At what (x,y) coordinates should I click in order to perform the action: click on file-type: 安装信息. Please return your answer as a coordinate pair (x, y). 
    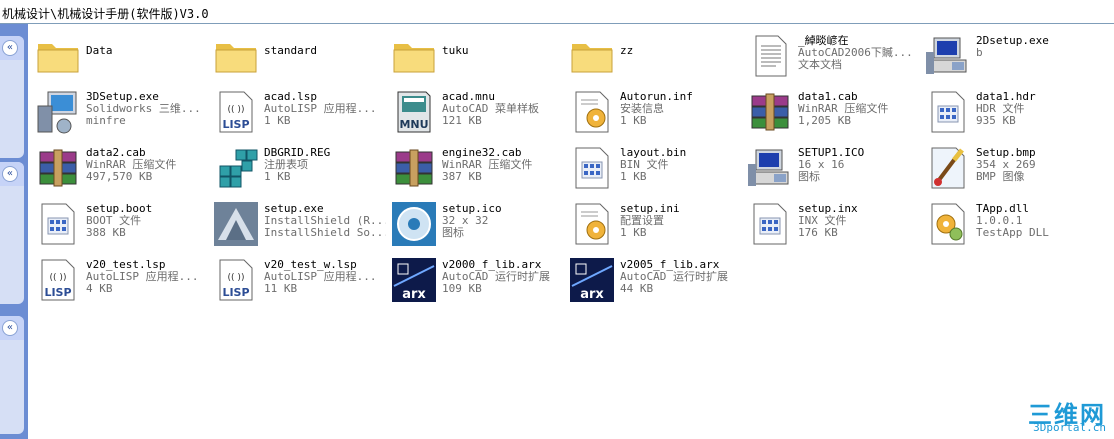
    Looking at the image, I should click on (642, 109).